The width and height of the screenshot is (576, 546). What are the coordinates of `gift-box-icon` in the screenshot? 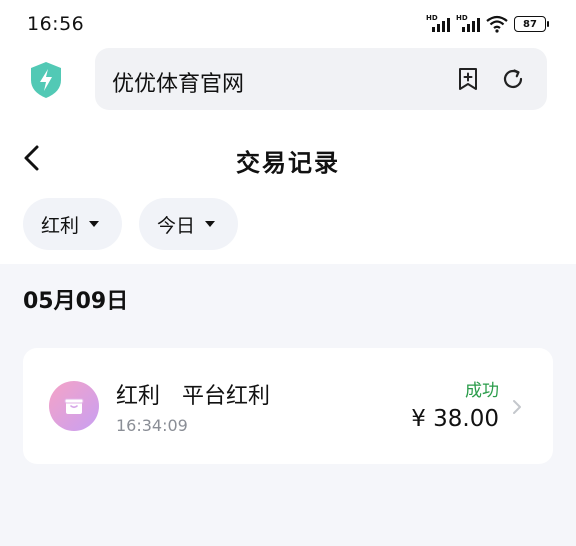 It's located at (74, 406).